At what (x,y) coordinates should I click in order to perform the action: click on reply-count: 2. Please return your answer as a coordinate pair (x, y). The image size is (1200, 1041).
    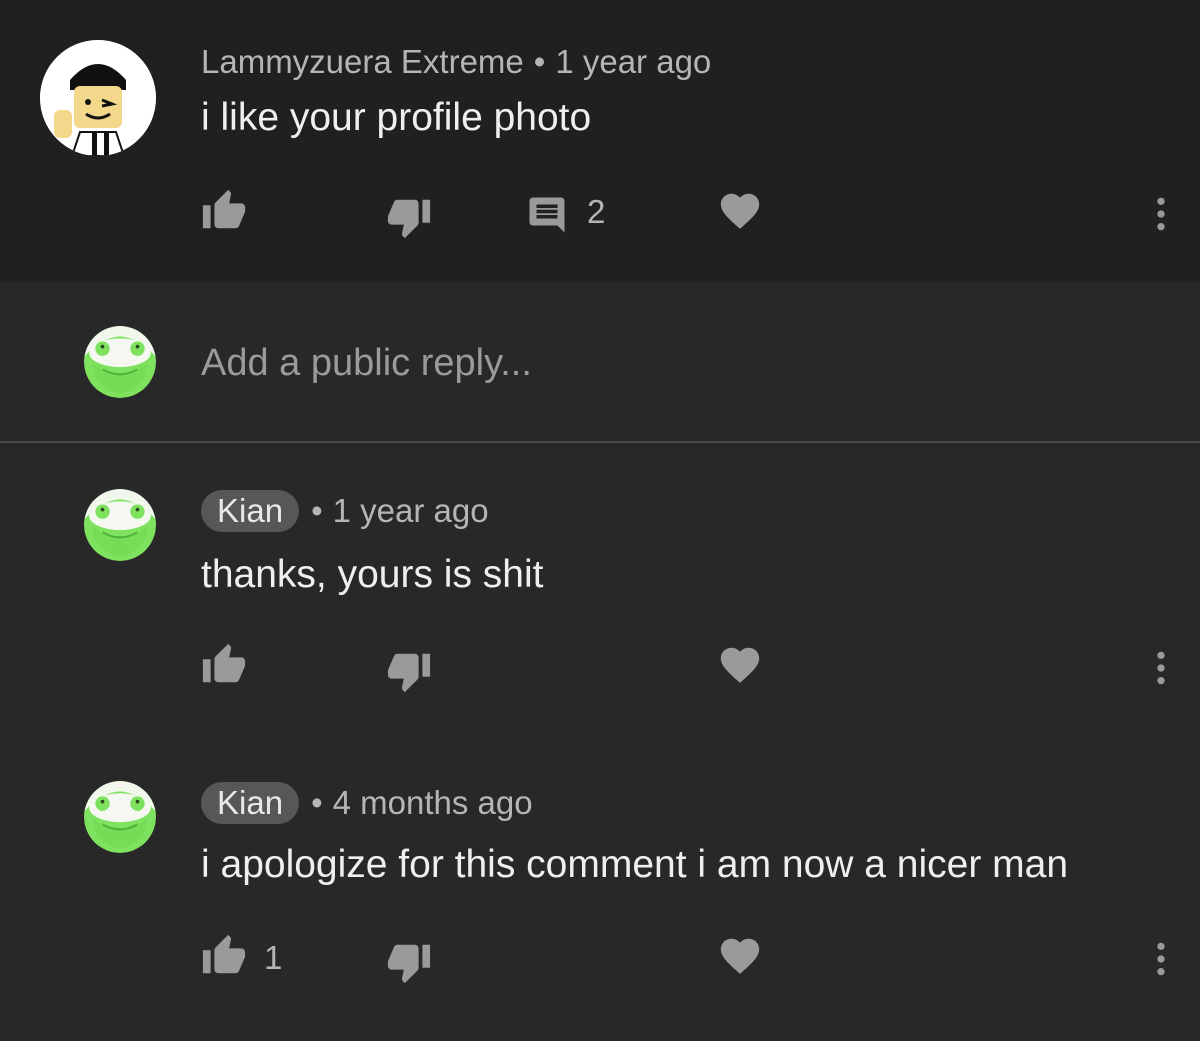
    Looking at the image, I should click on (596, 211).